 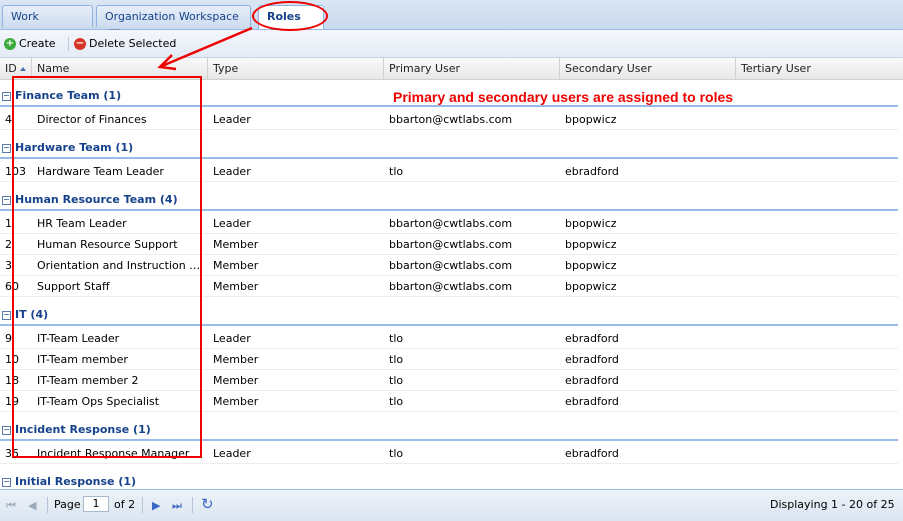 I want to click on create-label: Create, so click(x=37, y=43).